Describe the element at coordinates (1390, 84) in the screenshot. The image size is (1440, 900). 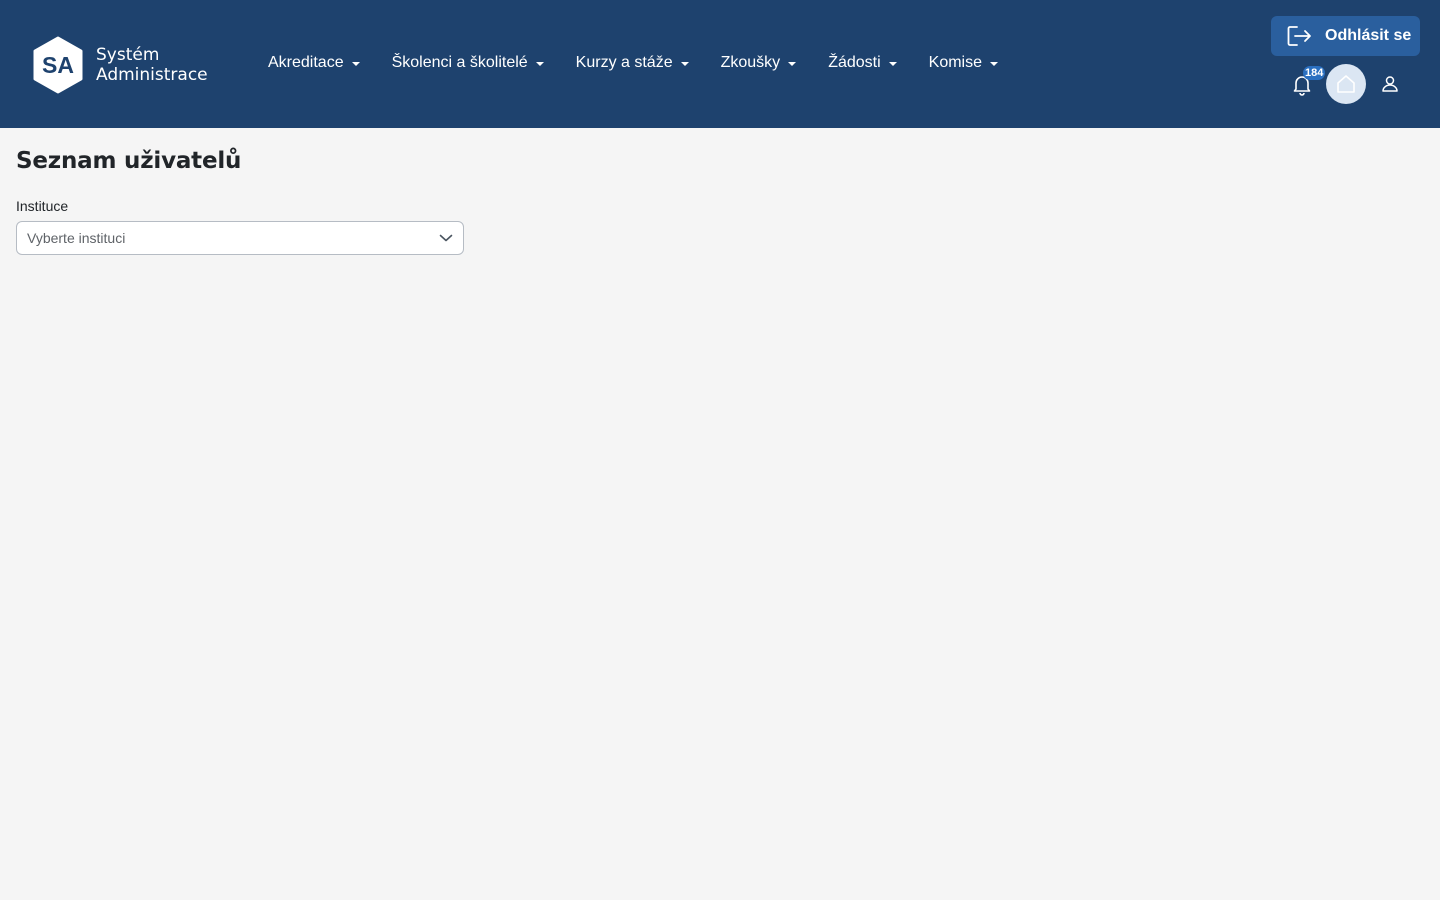
I see `user-icon` at that location.